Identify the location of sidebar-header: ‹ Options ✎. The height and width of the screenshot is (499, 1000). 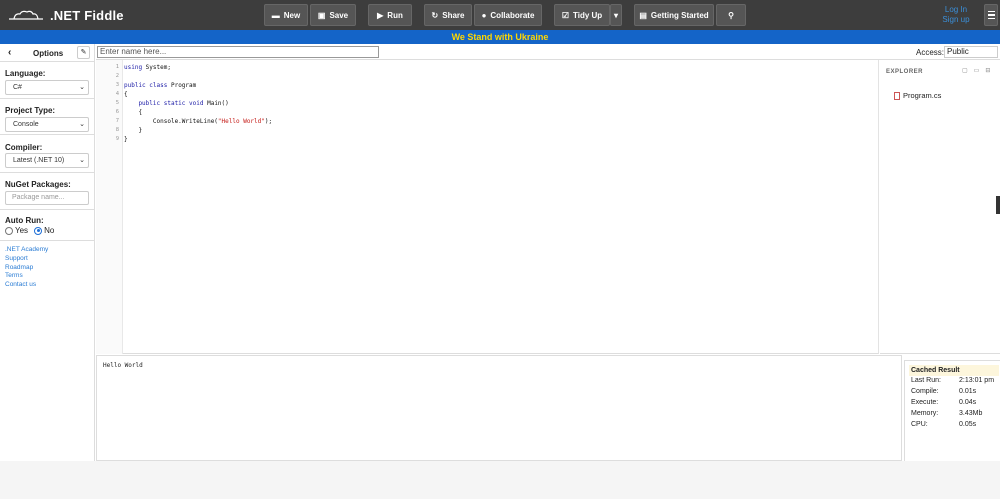
(47, 53).